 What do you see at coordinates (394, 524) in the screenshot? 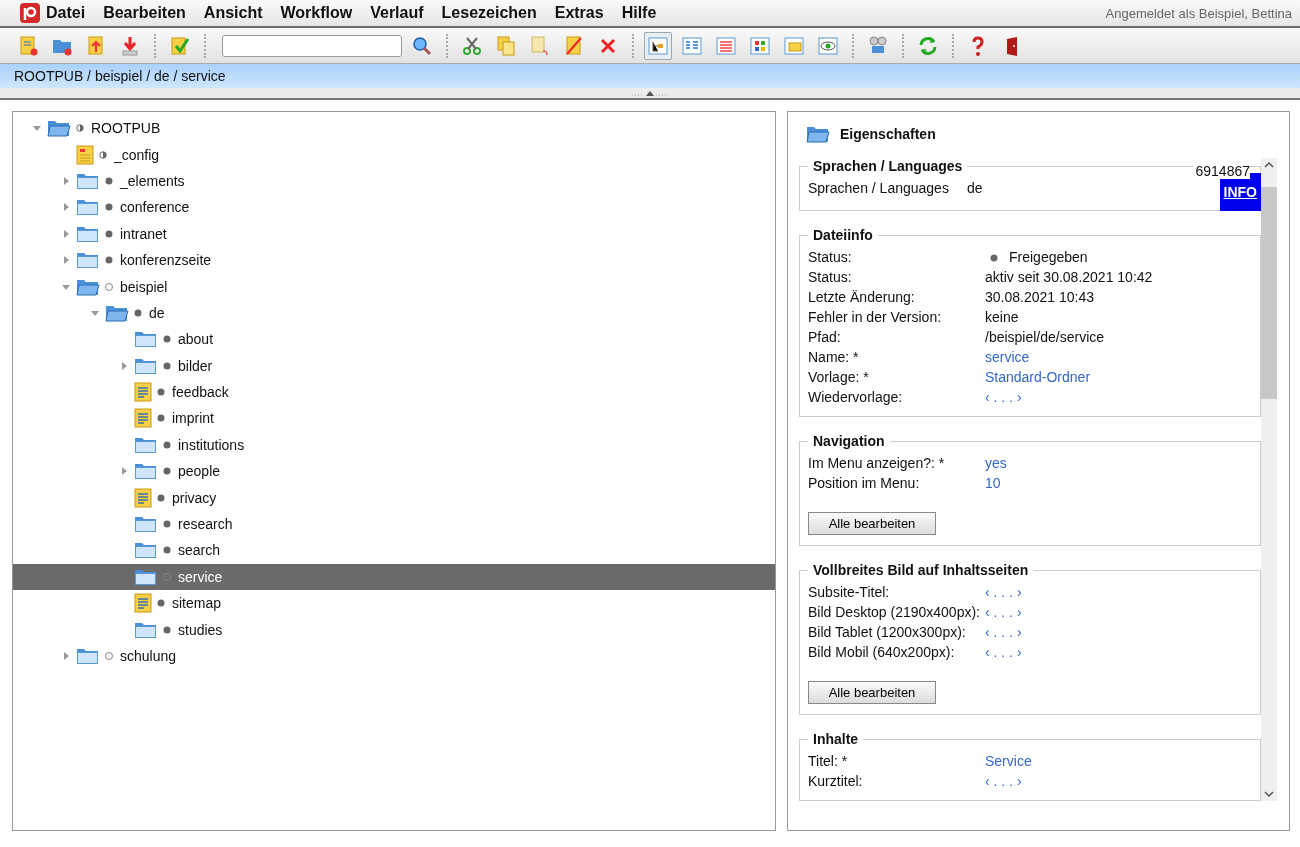
I see `tree-row: research` at bounding box center [394, 524].